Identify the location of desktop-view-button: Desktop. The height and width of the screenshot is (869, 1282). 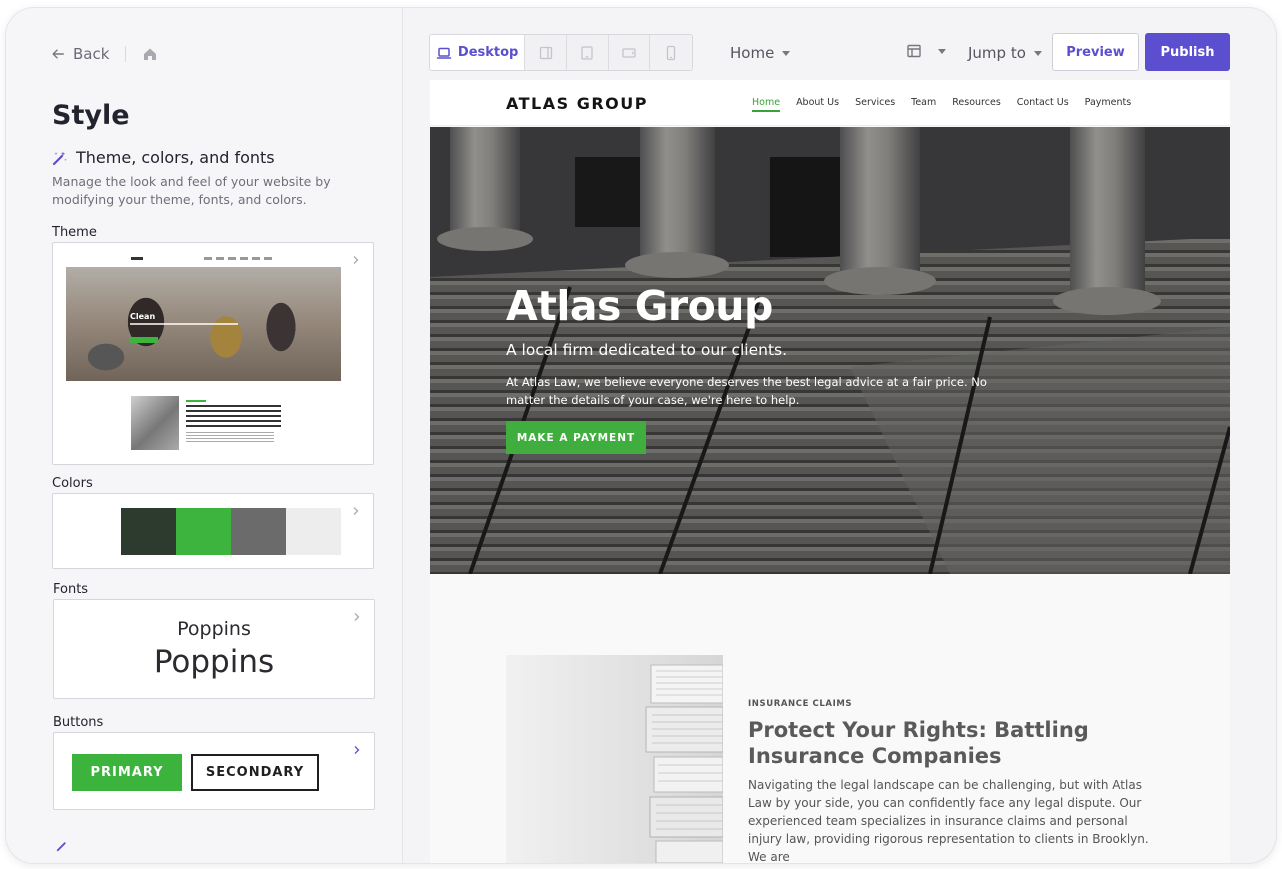
(478, 52).